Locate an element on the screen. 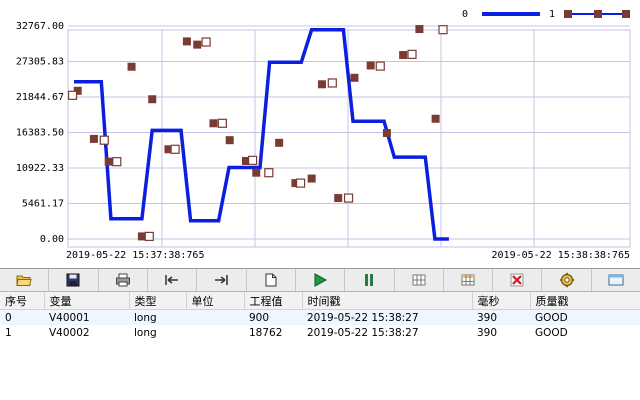  grid-icon is located at coordinates (419, 280).